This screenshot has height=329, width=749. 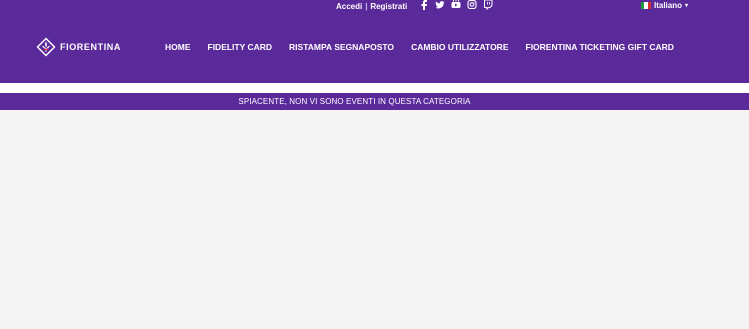 I want to click on italy-flag-icon, so click(x=646, y=5).